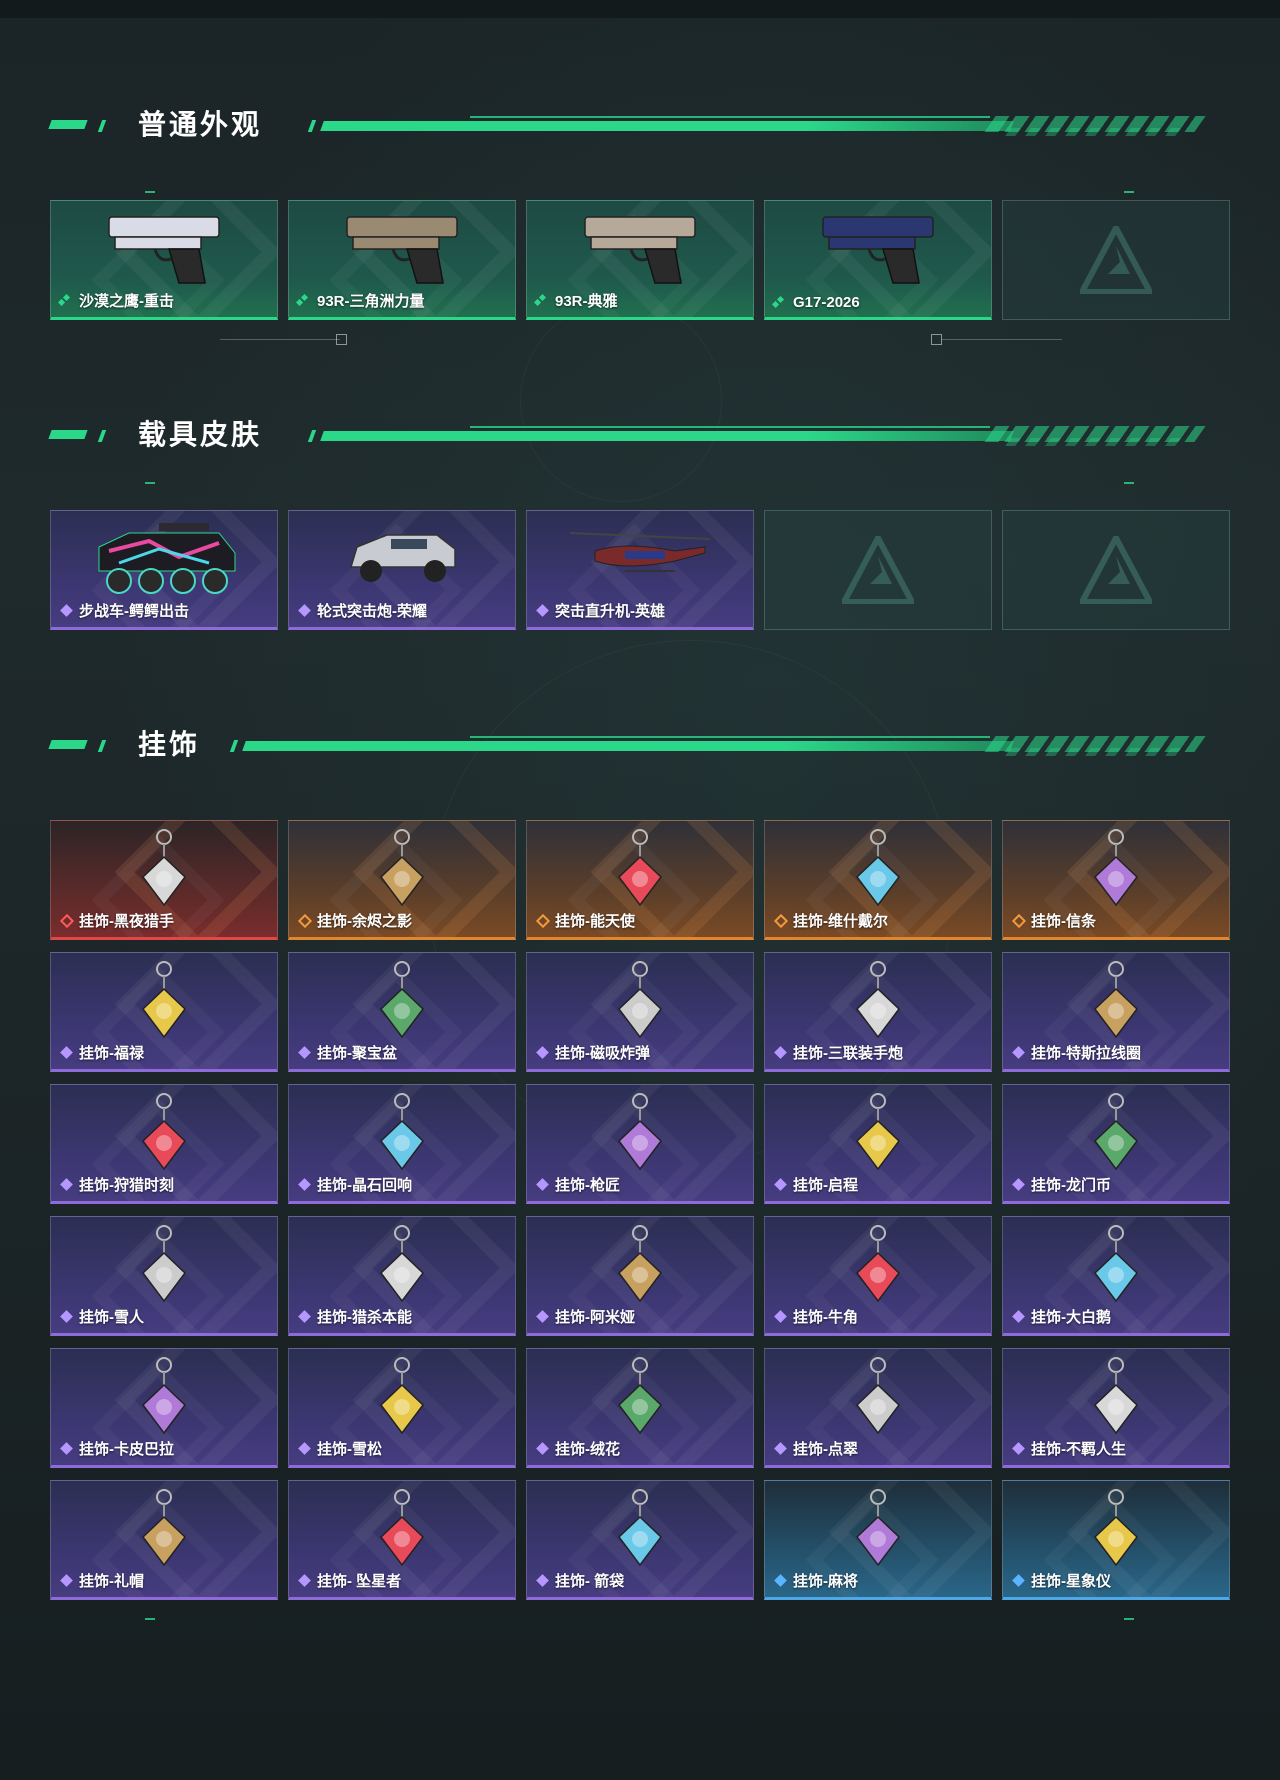 This screenshot has width=1280, height=1780. What do you see at coordinates (640, 1408) in the screenshot?
I see `charm-card: 挂饰-绒花` at bounding box center [640, 1408].